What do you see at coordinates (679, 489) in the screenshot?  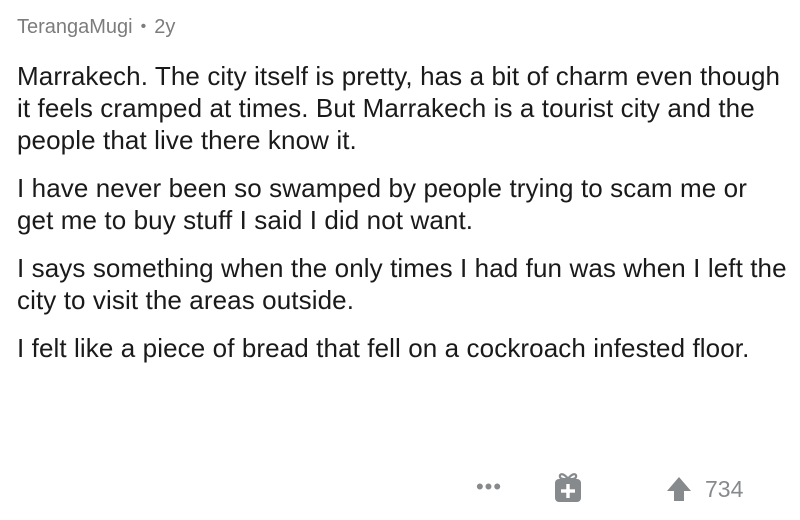 I see `upvote-arrow-icon` at bounding box center [679, 489].